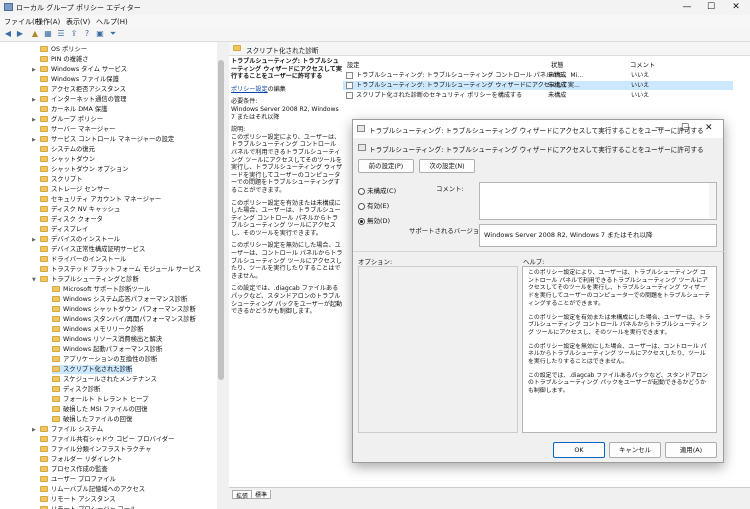  I want to click on up-folder-icon: ▲, so click(35, 34).